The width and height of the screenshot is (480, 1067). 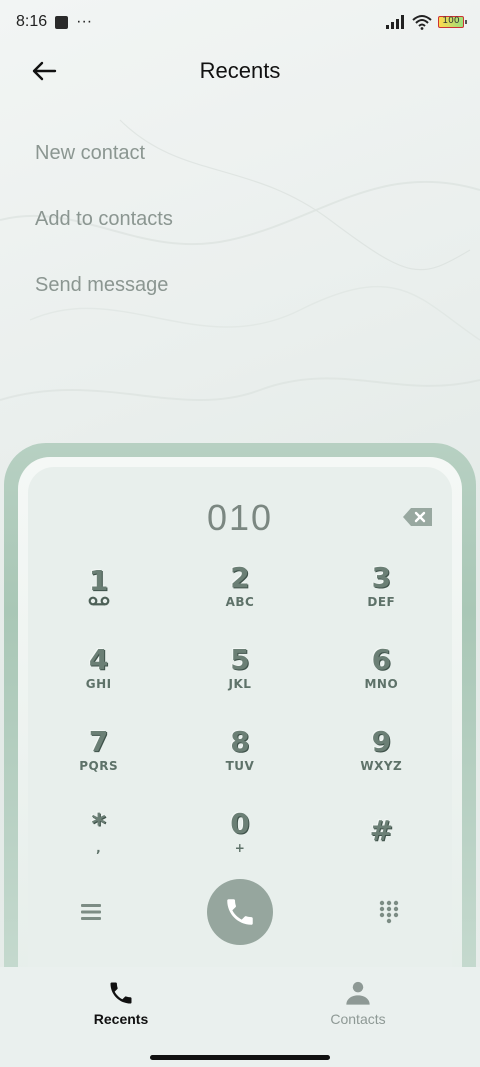 I want to click on home-indicator, so click(x=240, y=1057).